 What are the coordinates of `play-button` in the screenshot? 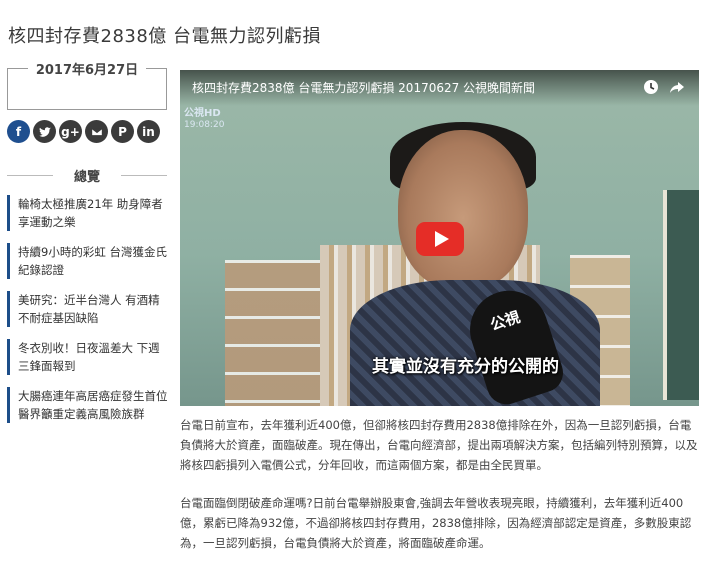 It's located at (440, 239).